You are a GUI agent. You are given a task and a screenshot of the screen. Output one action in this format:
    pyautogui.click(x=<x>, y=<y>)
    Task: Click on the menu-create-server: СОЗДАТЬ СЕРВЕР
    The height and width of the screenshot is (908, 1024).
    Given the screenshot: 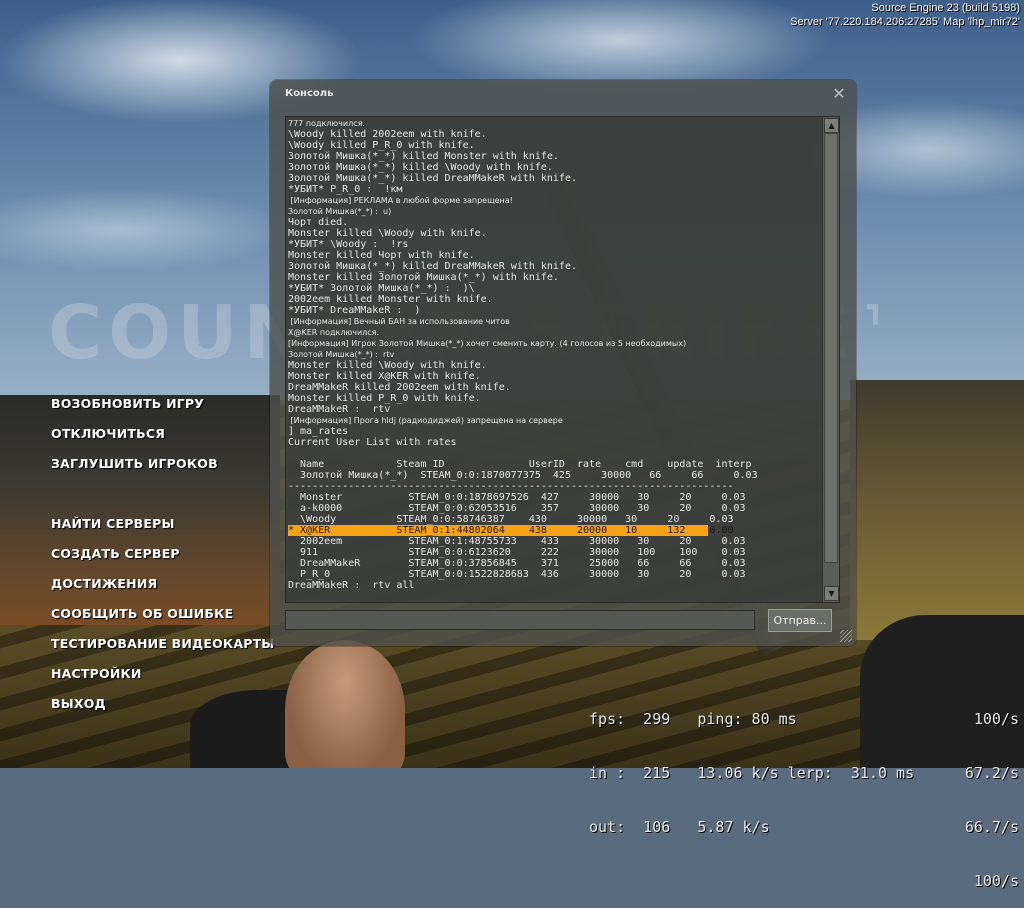 What is the action you would take?
    pyautogui.click(x=115, y=553)
    